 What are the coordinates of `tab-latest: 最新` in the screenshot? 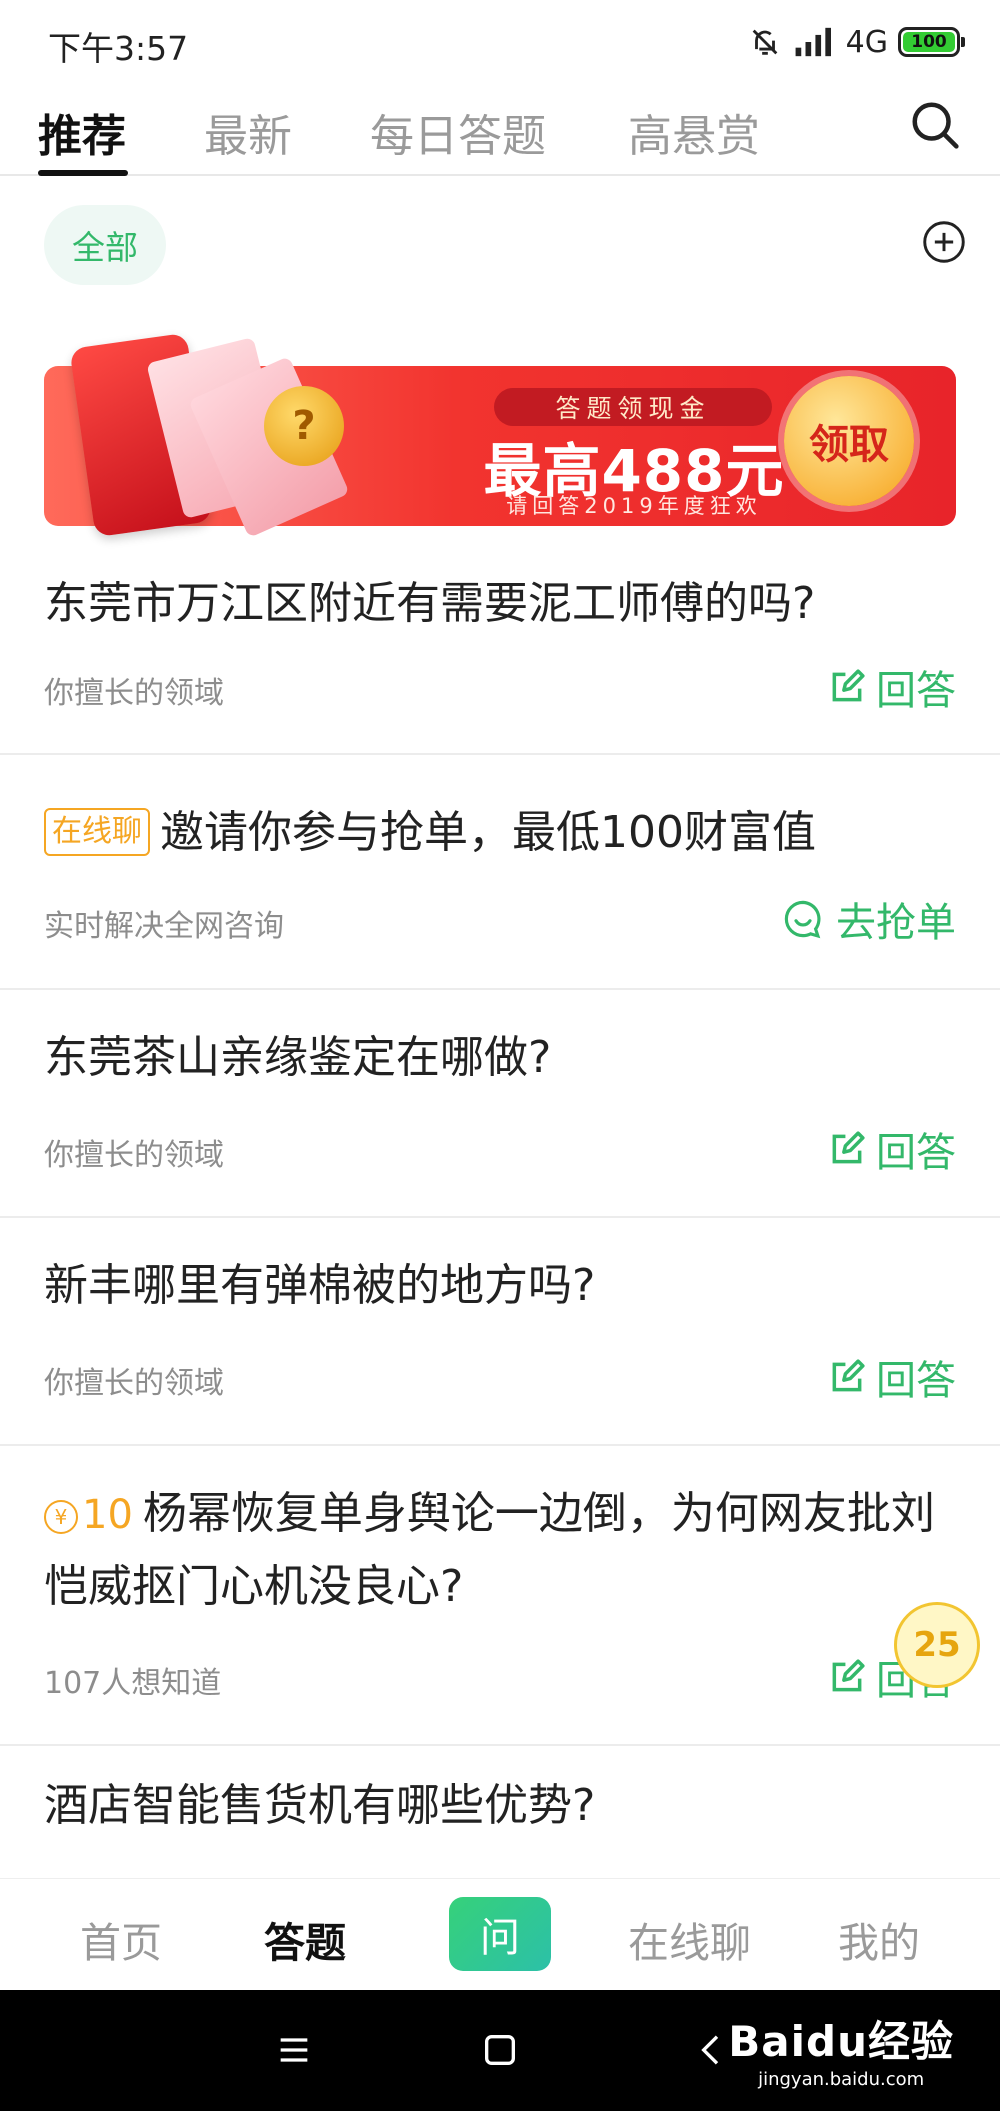 It's located at (248, 132).